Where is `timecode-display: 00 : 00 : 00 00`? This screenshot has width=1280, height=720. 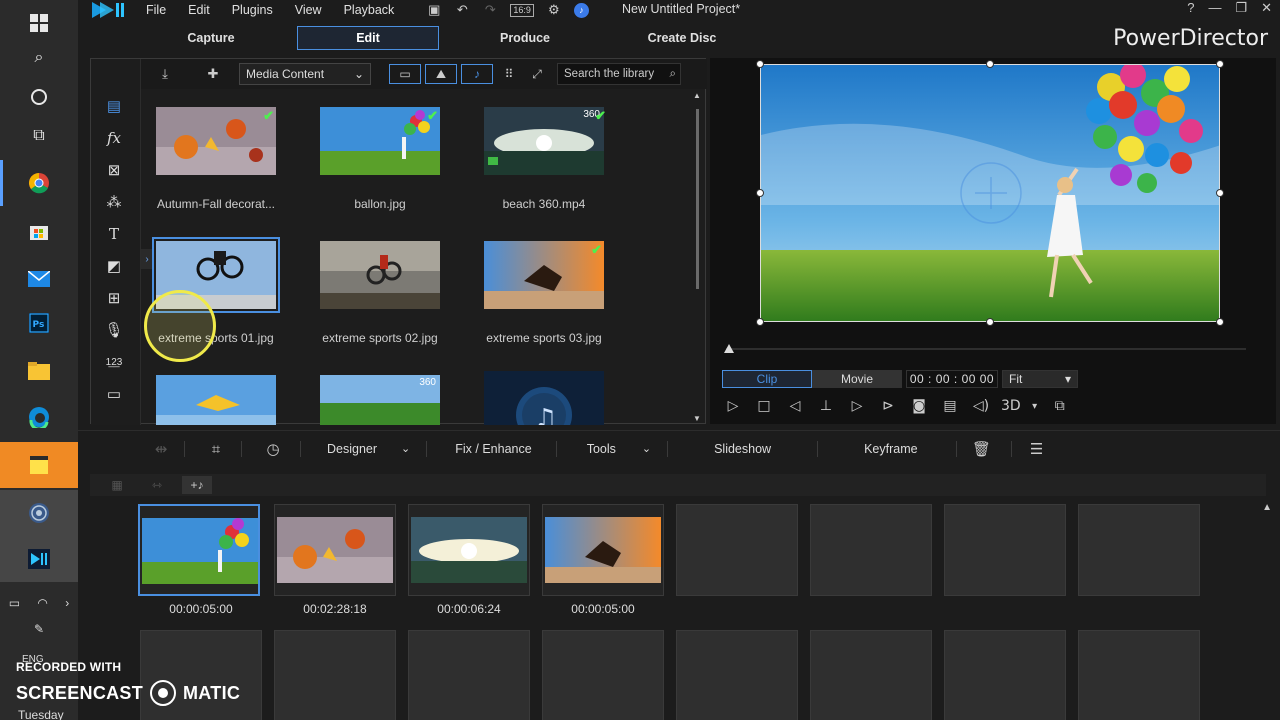
timecode-display: 00 : 00 : 00 00 is located at coordinates (952, 379).